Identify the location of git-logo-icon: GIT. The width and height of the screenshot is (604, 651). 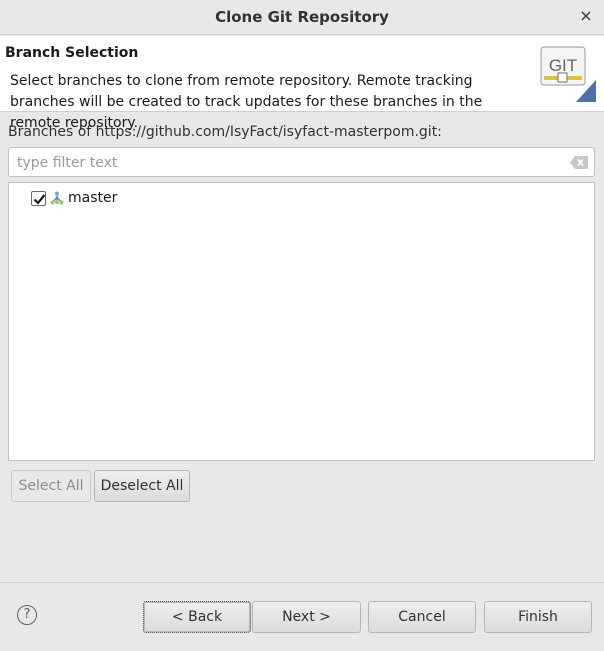
(568, 74).